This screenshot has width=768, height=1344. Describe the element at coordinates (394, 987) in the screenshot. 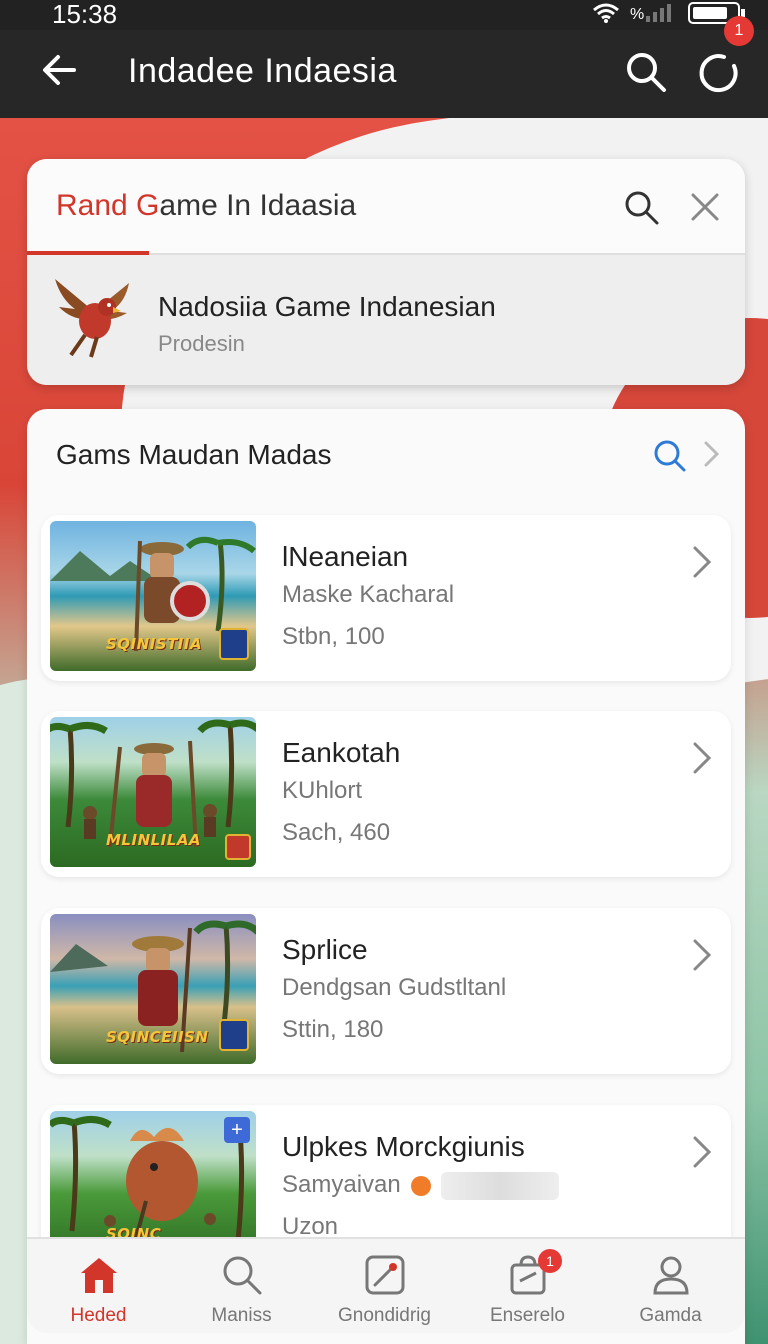

I see `game-subtitle: Dendgsan Gudstltanl` at that location.